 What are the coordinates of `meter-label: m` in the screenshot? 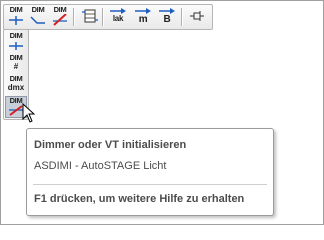 It's located at (143, 19).